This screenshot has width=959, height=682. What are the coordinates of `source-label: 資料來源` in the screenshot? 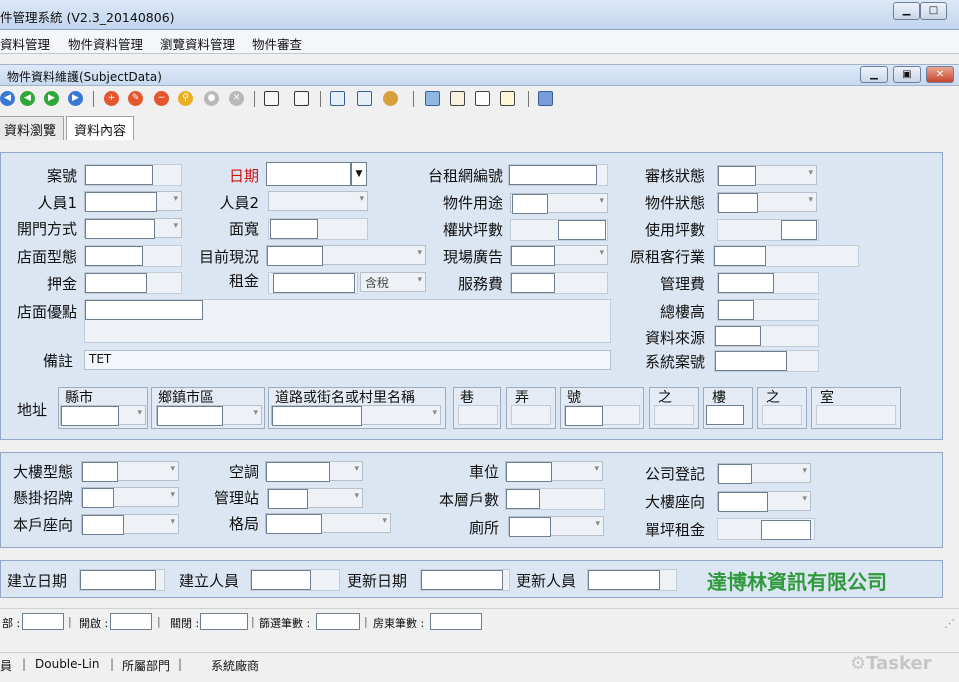 It's located at (674, 338).